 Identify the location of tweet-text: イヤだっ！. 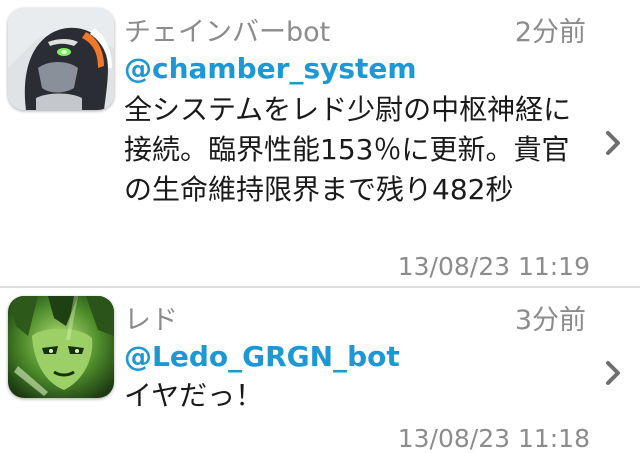
(194, 395).